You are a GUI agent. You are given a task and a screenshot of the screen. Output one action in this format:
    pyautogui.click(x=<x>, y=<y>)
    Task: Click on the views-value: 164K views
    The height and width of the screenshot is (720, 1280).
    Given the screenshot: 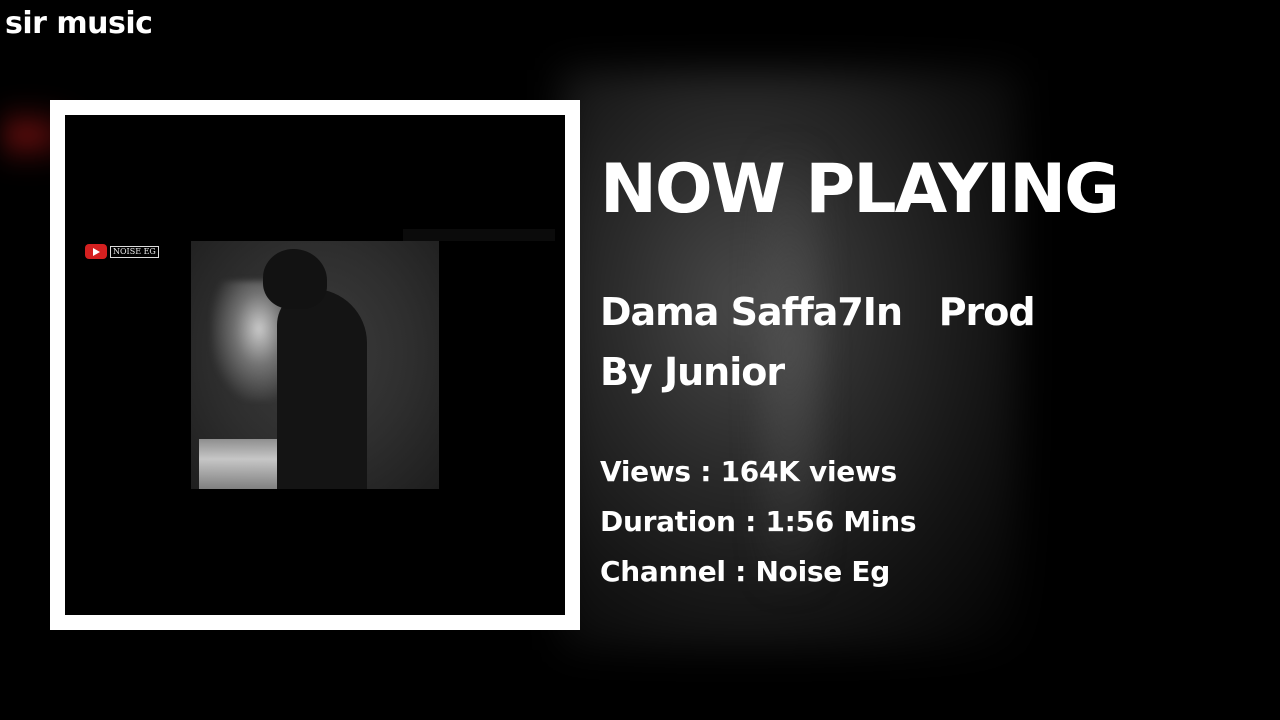 What is the action you would take?
    pyautogui.click(x=809, y=471)
    